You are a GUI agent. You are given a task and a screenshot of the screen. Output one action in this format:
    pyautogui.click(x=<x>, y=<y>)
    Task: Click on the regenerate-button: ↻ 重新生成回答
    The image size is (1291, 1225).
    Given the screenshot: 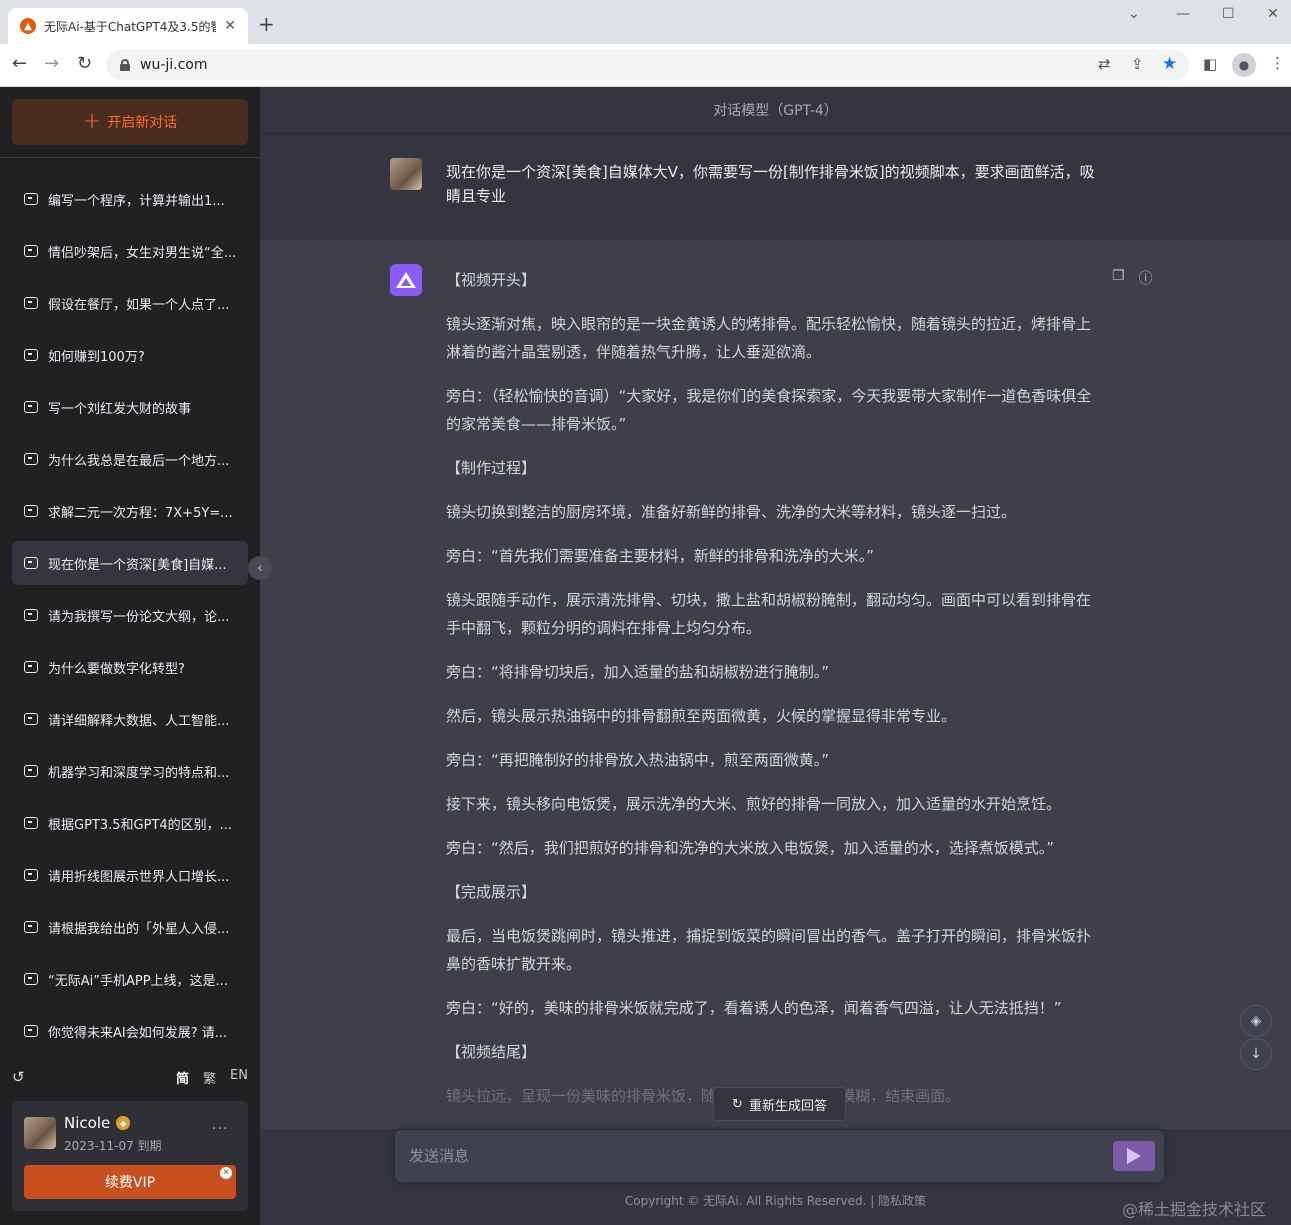 What is the action you would take?
    pyautogui.click(x=779, y=1104)
    